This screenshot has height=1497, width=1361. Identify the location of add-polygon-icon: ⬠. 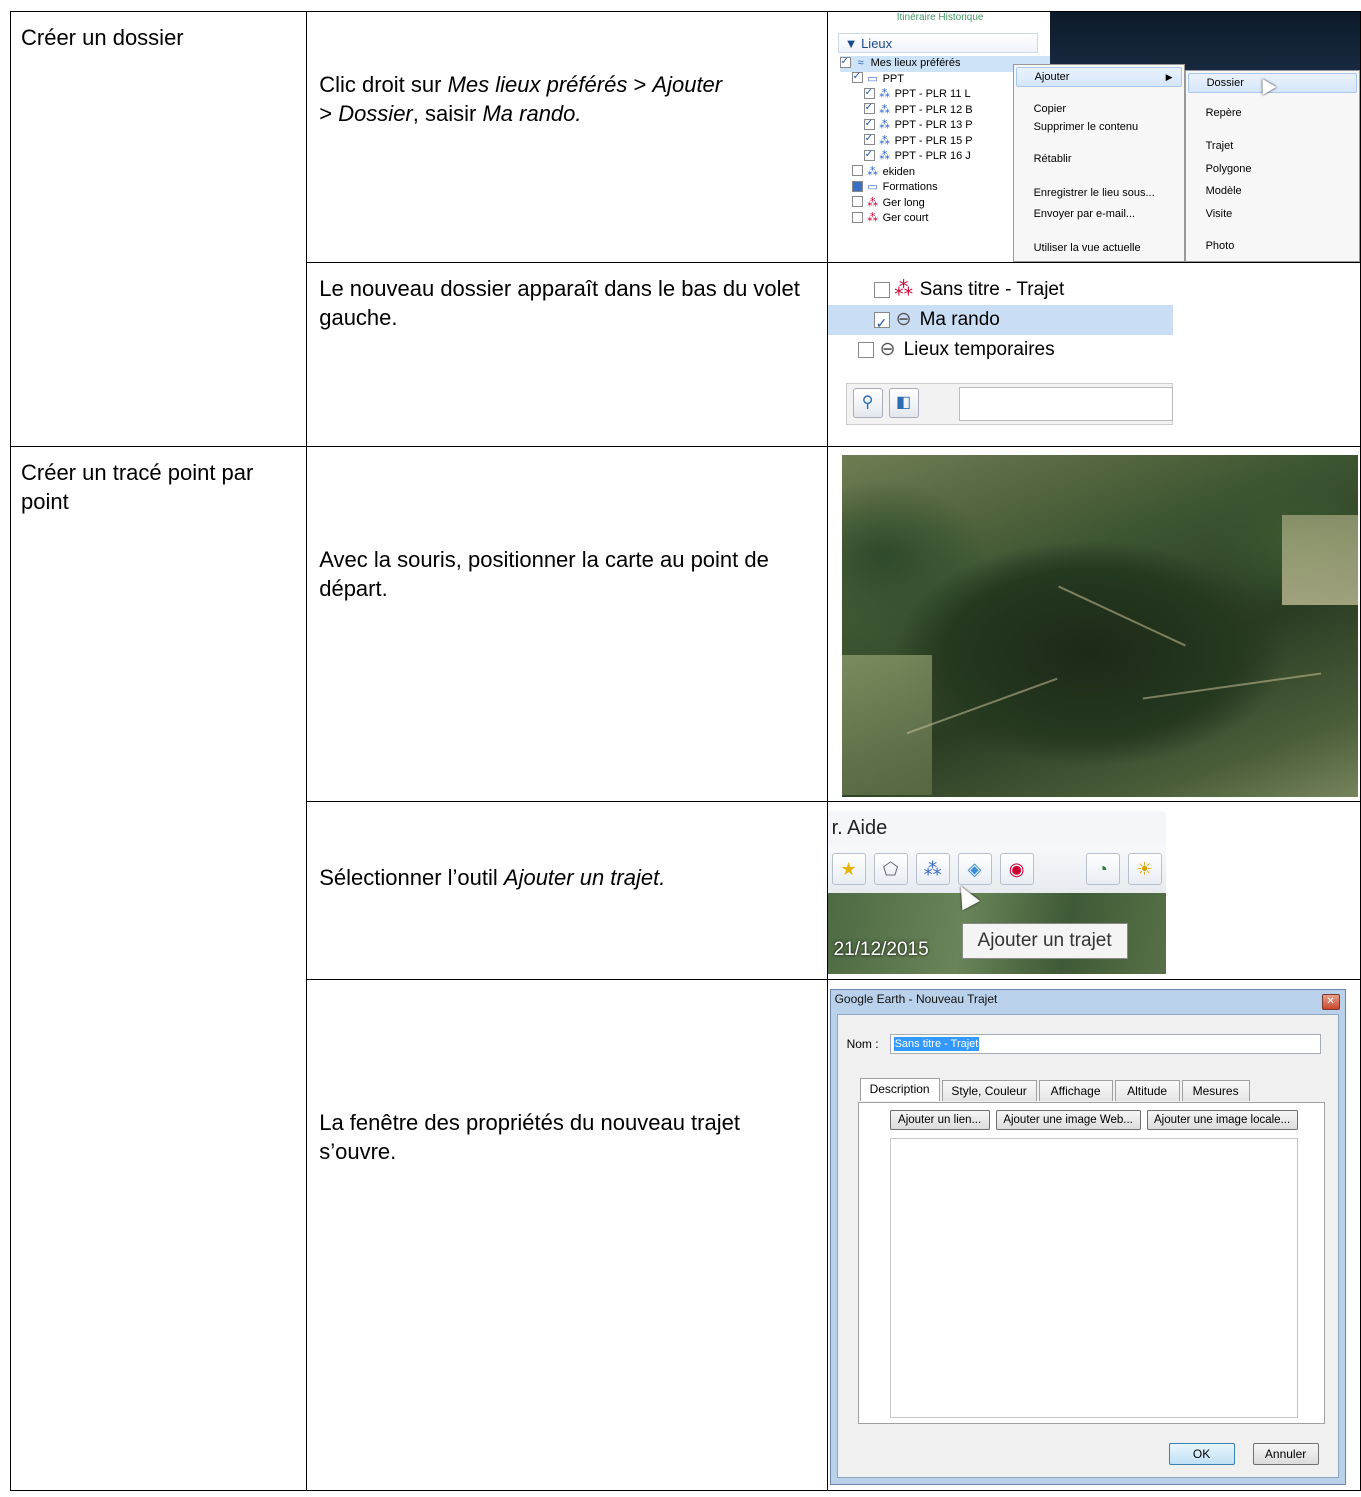
(890, 869).